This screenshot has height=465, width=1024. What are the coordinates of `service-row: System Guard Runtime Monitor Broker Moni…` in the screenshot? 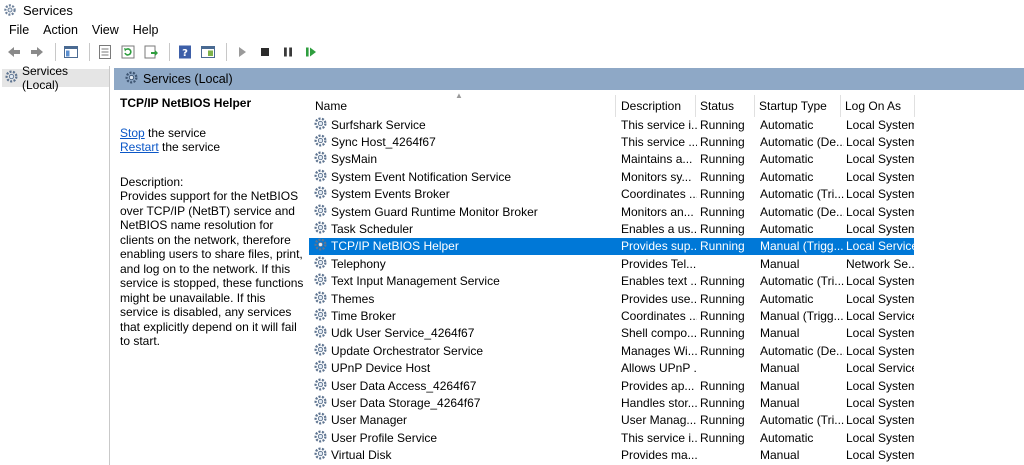 It's located at (611, 211).